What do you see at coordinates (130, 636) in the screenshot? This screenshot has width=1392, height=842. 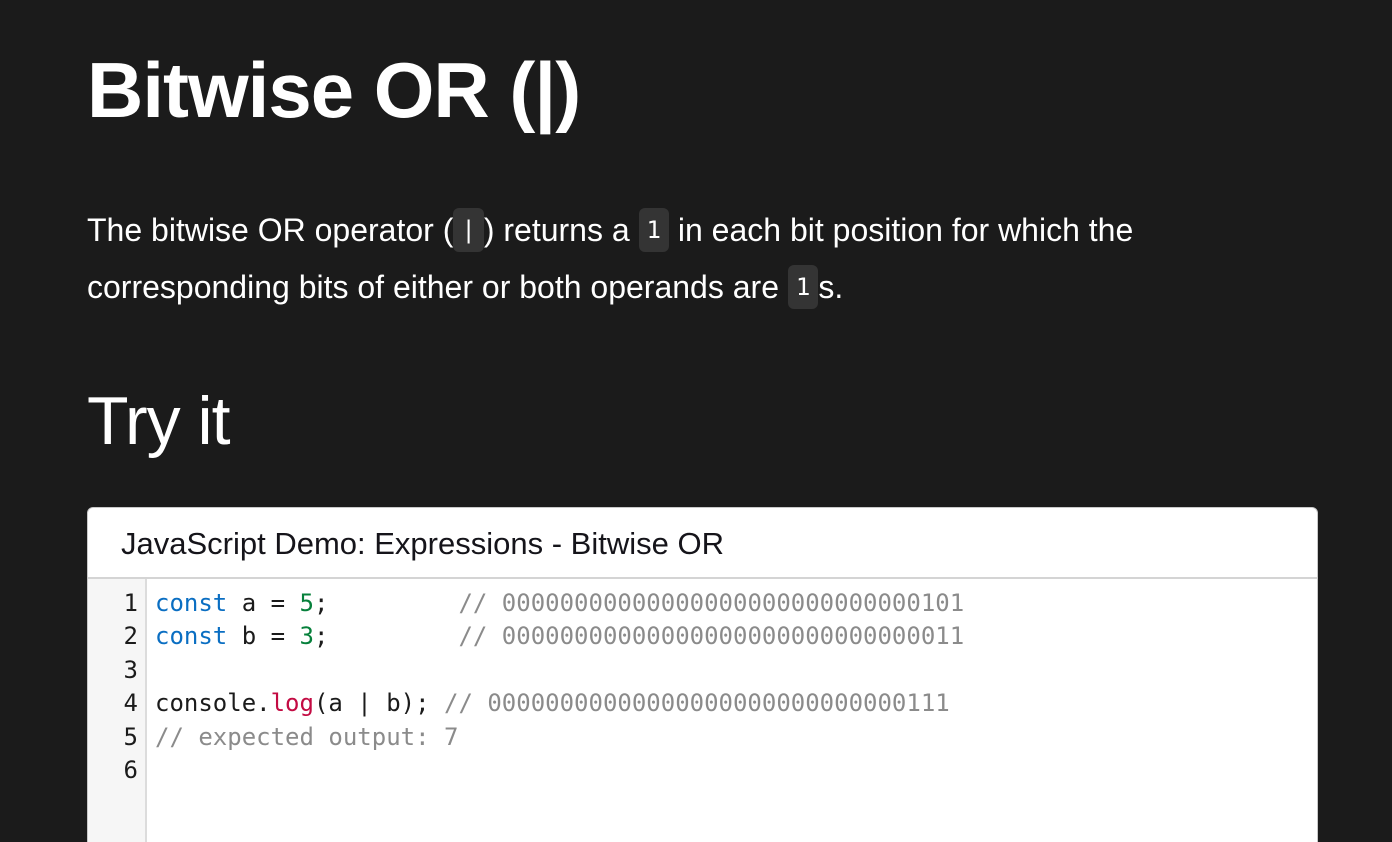 I see `line-number: 2` at bounding box center [130, 636].